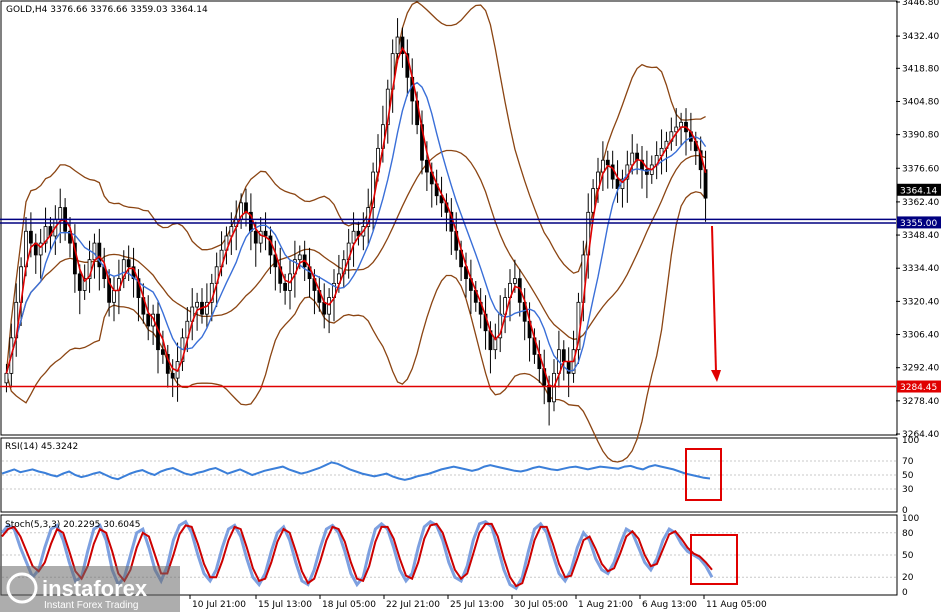  Describe the element at coordinates (349, 605) in the screenshot. I see `time-tick-label: 18 Jul 05:00` at that location.